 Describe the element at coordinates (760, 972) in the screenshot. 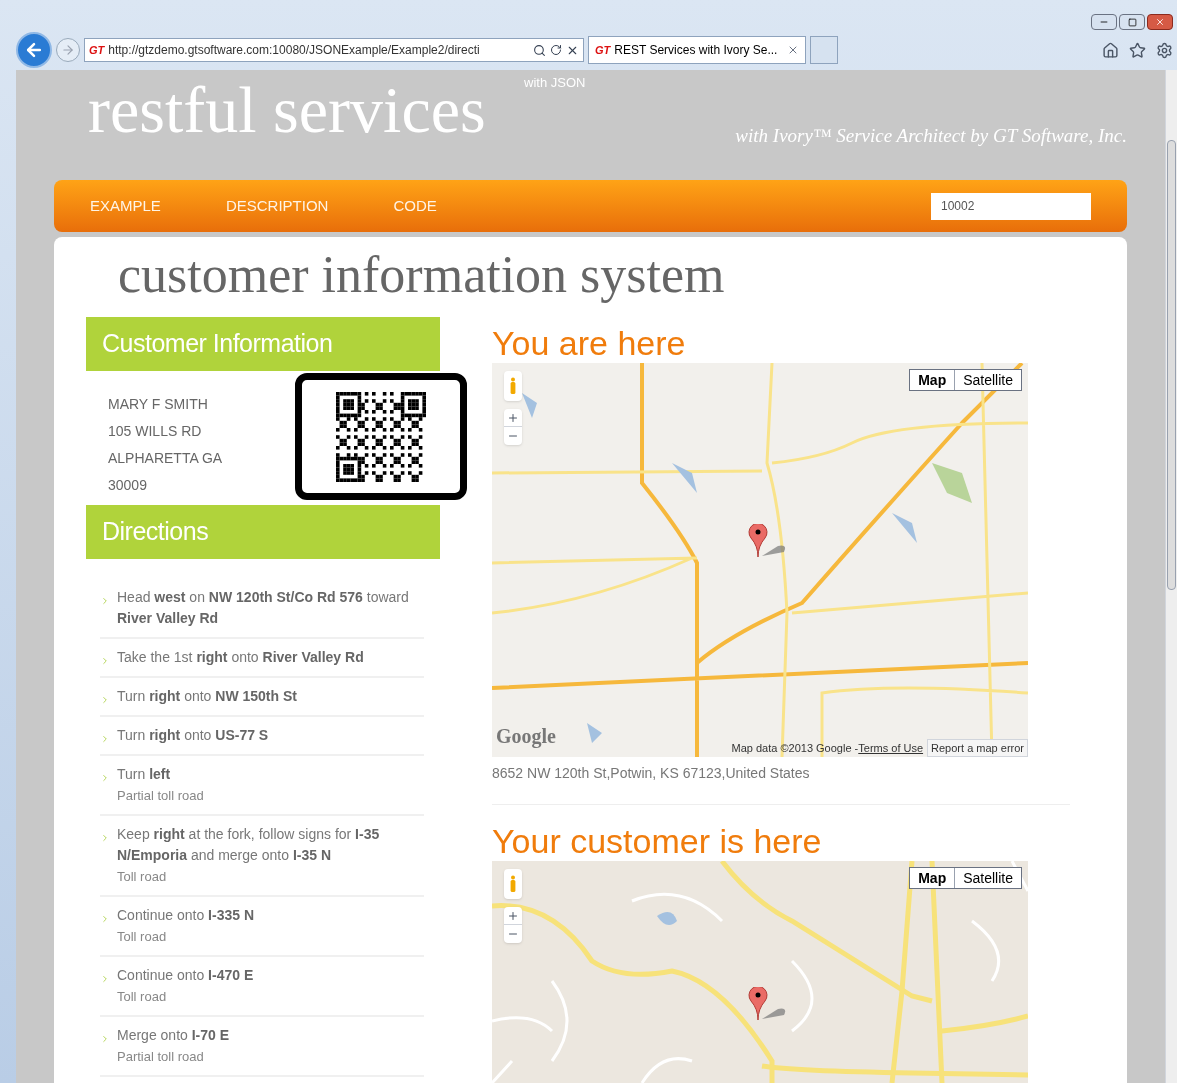

I see `map-view: Map Satellite` at that location.